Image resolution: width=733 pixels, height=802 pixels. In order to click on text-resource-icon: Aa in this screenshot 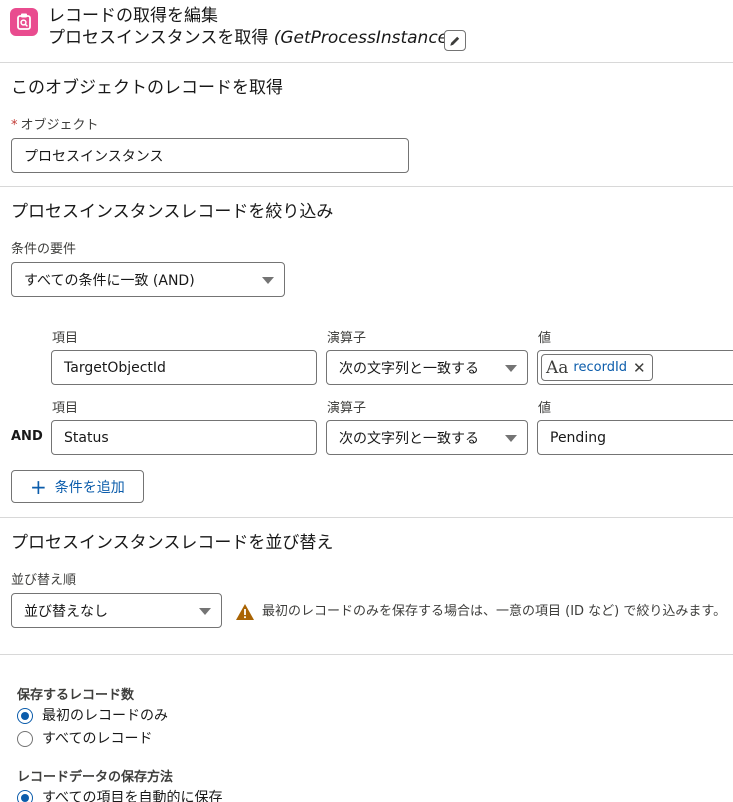, I will do `click(557, 367)`.